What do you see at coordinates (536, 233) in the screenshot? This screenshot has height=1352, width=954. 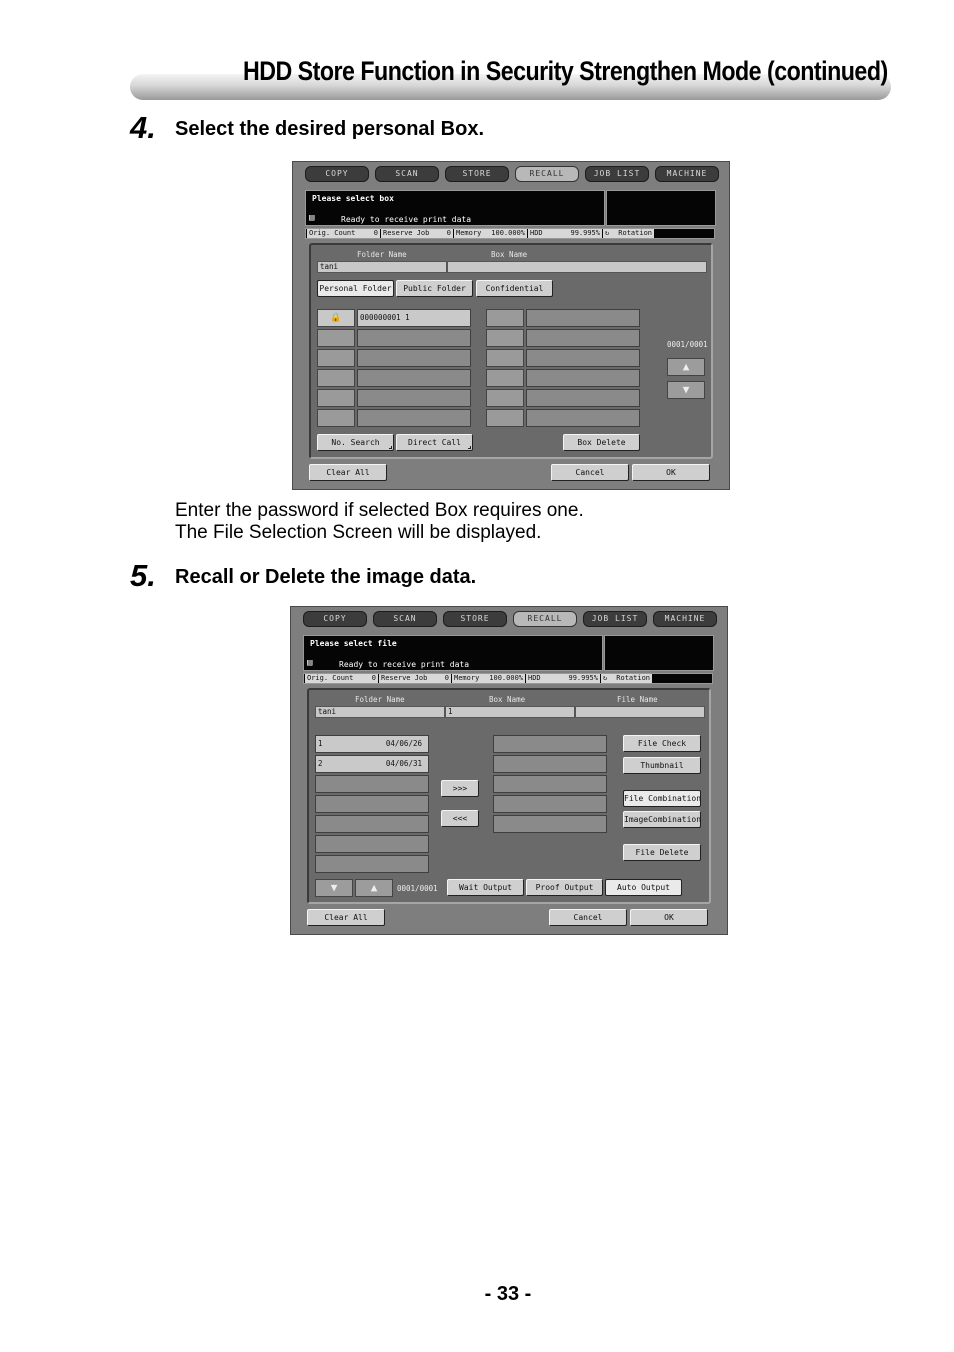 I see `hdd-label: HDD` at bounding box center [536, 233].